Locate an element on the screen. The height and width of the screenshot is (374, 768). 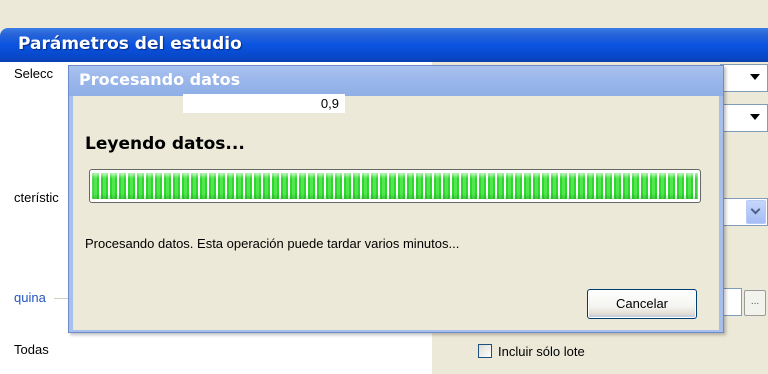
characteristic-combo-dropdown is located at coordinates (756, 212).